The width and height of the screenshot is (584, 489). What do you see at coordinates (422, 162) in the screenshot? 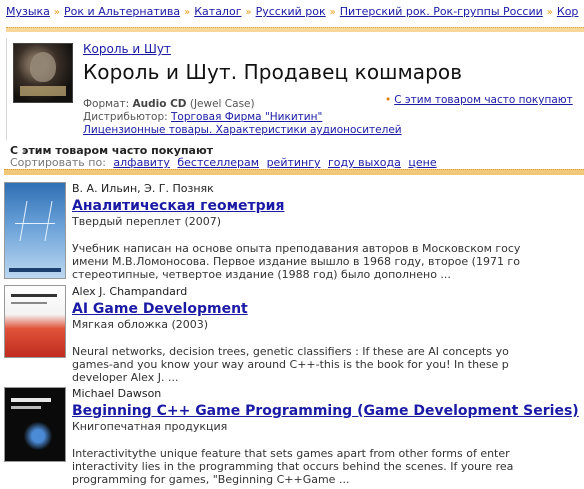
I see `sort-by-price: цене` at bounding box center [422, 162].